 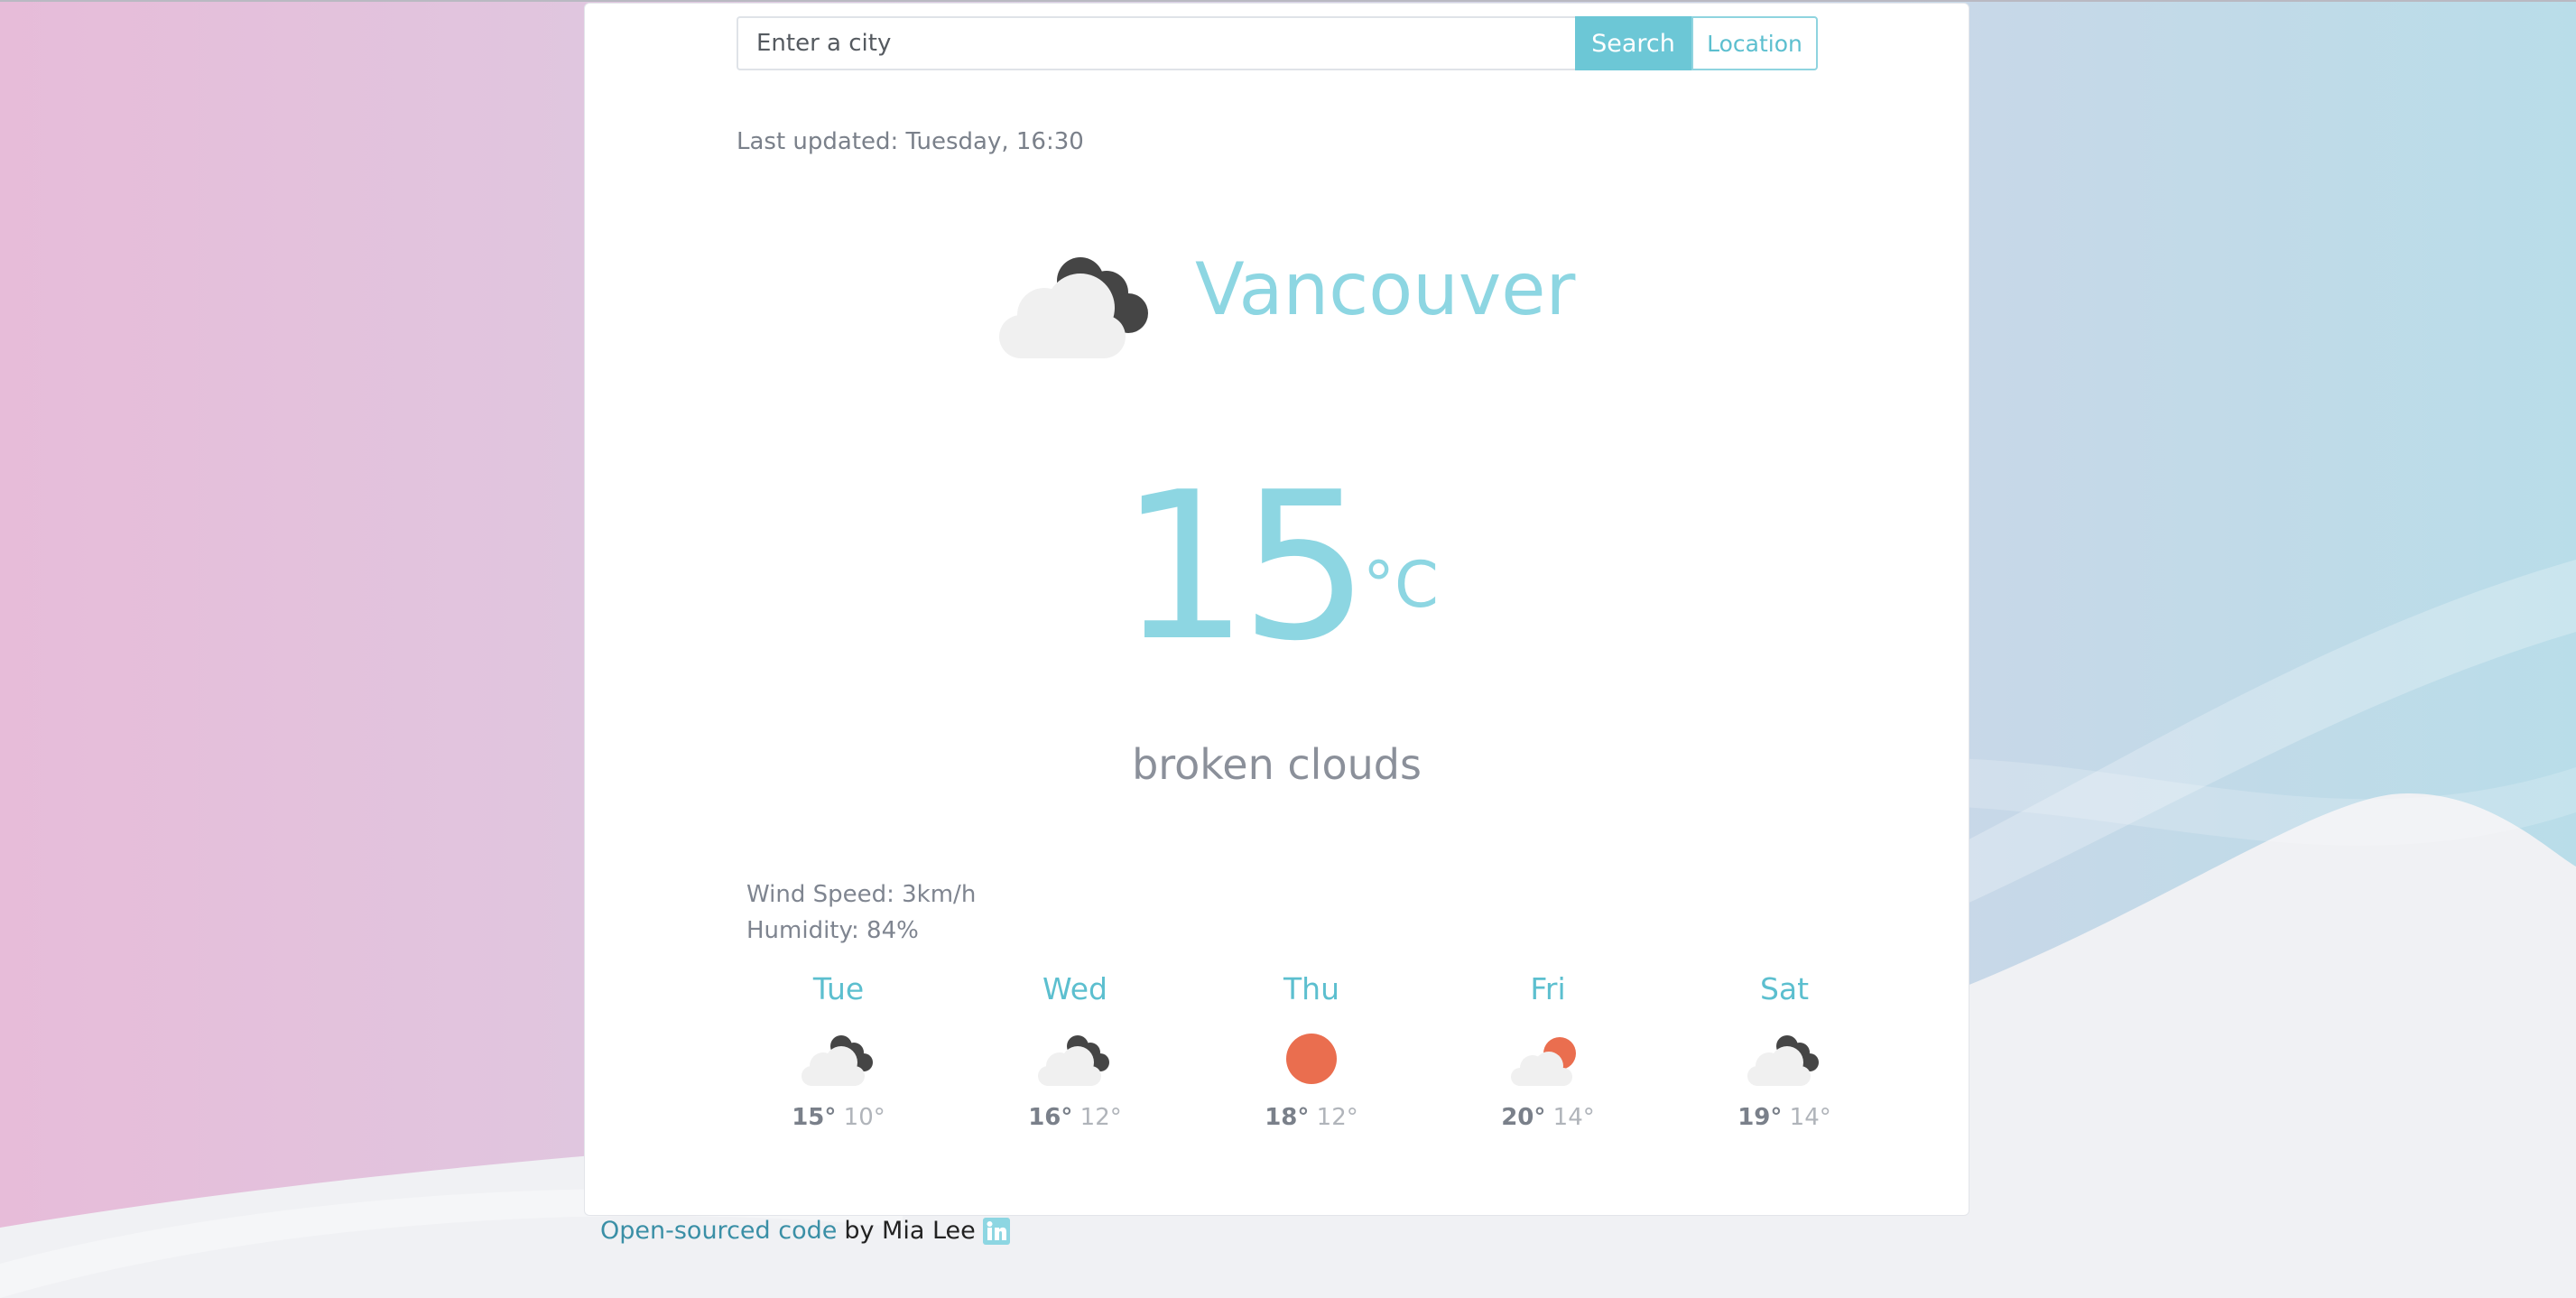 I want to click on temperature-unit-celsius: °C, so click(x=1401, y=585).